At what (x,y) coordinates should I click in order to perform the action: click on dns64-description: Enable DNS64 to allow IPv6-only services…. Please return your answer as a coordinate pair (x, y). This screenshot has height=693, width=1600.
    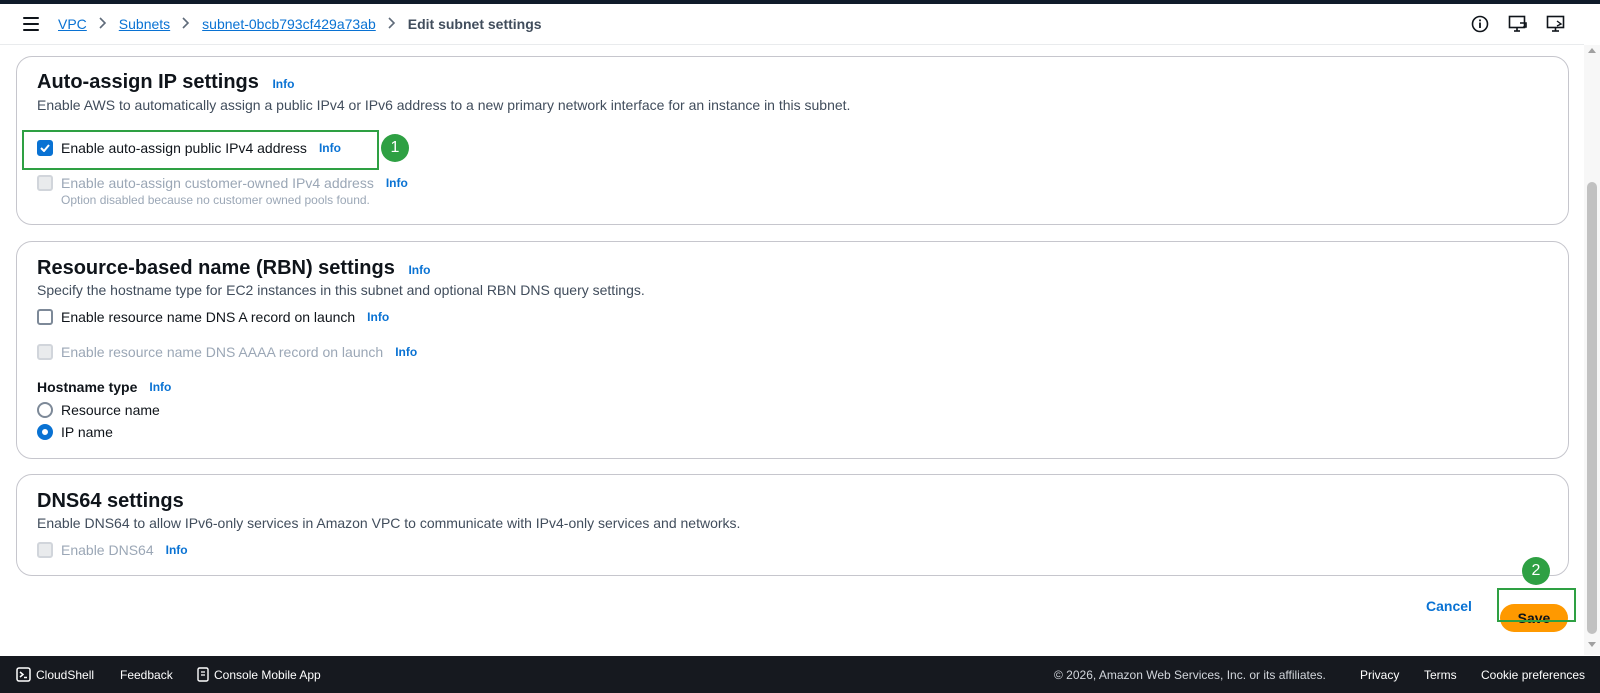
    Looking at the image, I should click on (389, 523).